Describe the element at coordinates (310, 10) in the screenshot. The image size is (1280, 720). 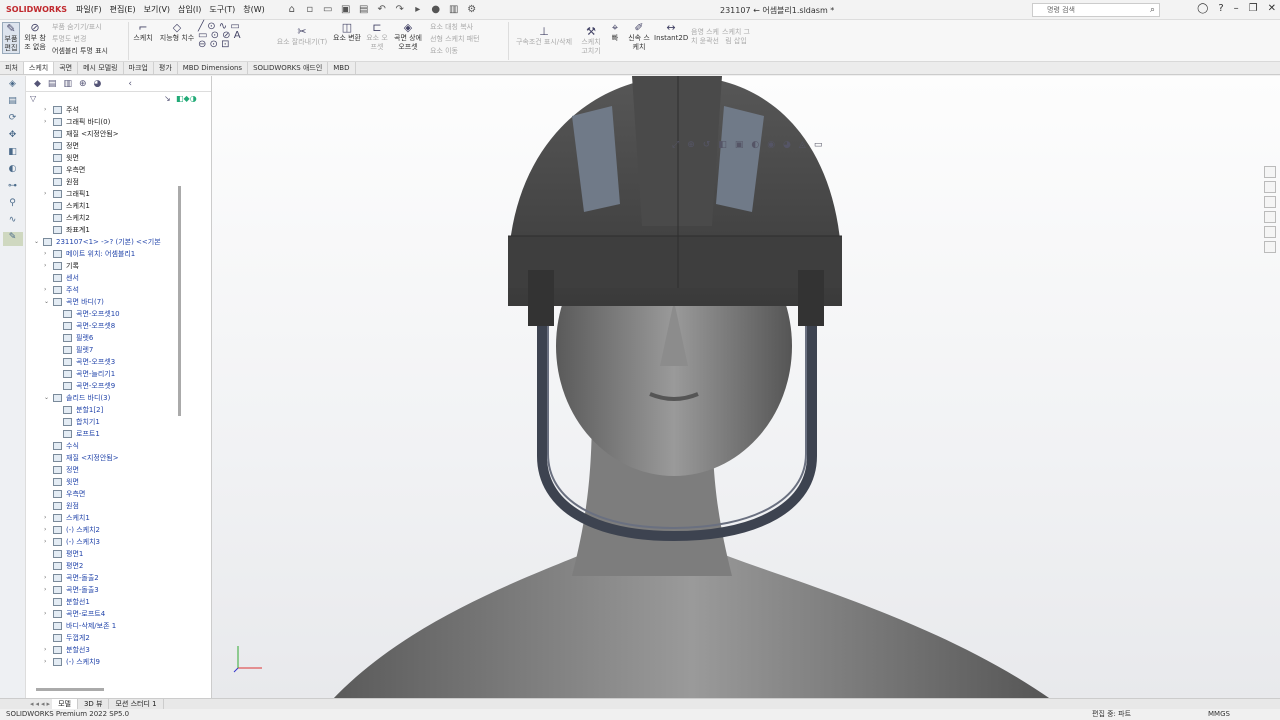
I see `new-icon: ▫` at that location.